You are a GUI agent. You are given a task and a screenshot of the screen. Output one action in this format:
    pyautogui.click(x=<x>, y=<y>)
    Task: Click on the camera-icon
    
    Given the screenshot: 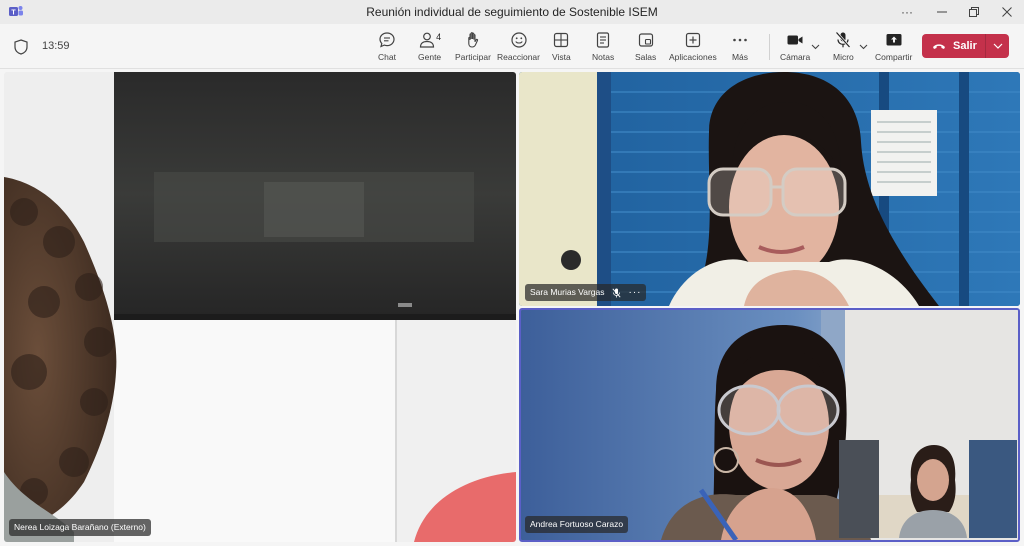 What is the action you would take?
    pyautogui.click(x=795, y=40)
    